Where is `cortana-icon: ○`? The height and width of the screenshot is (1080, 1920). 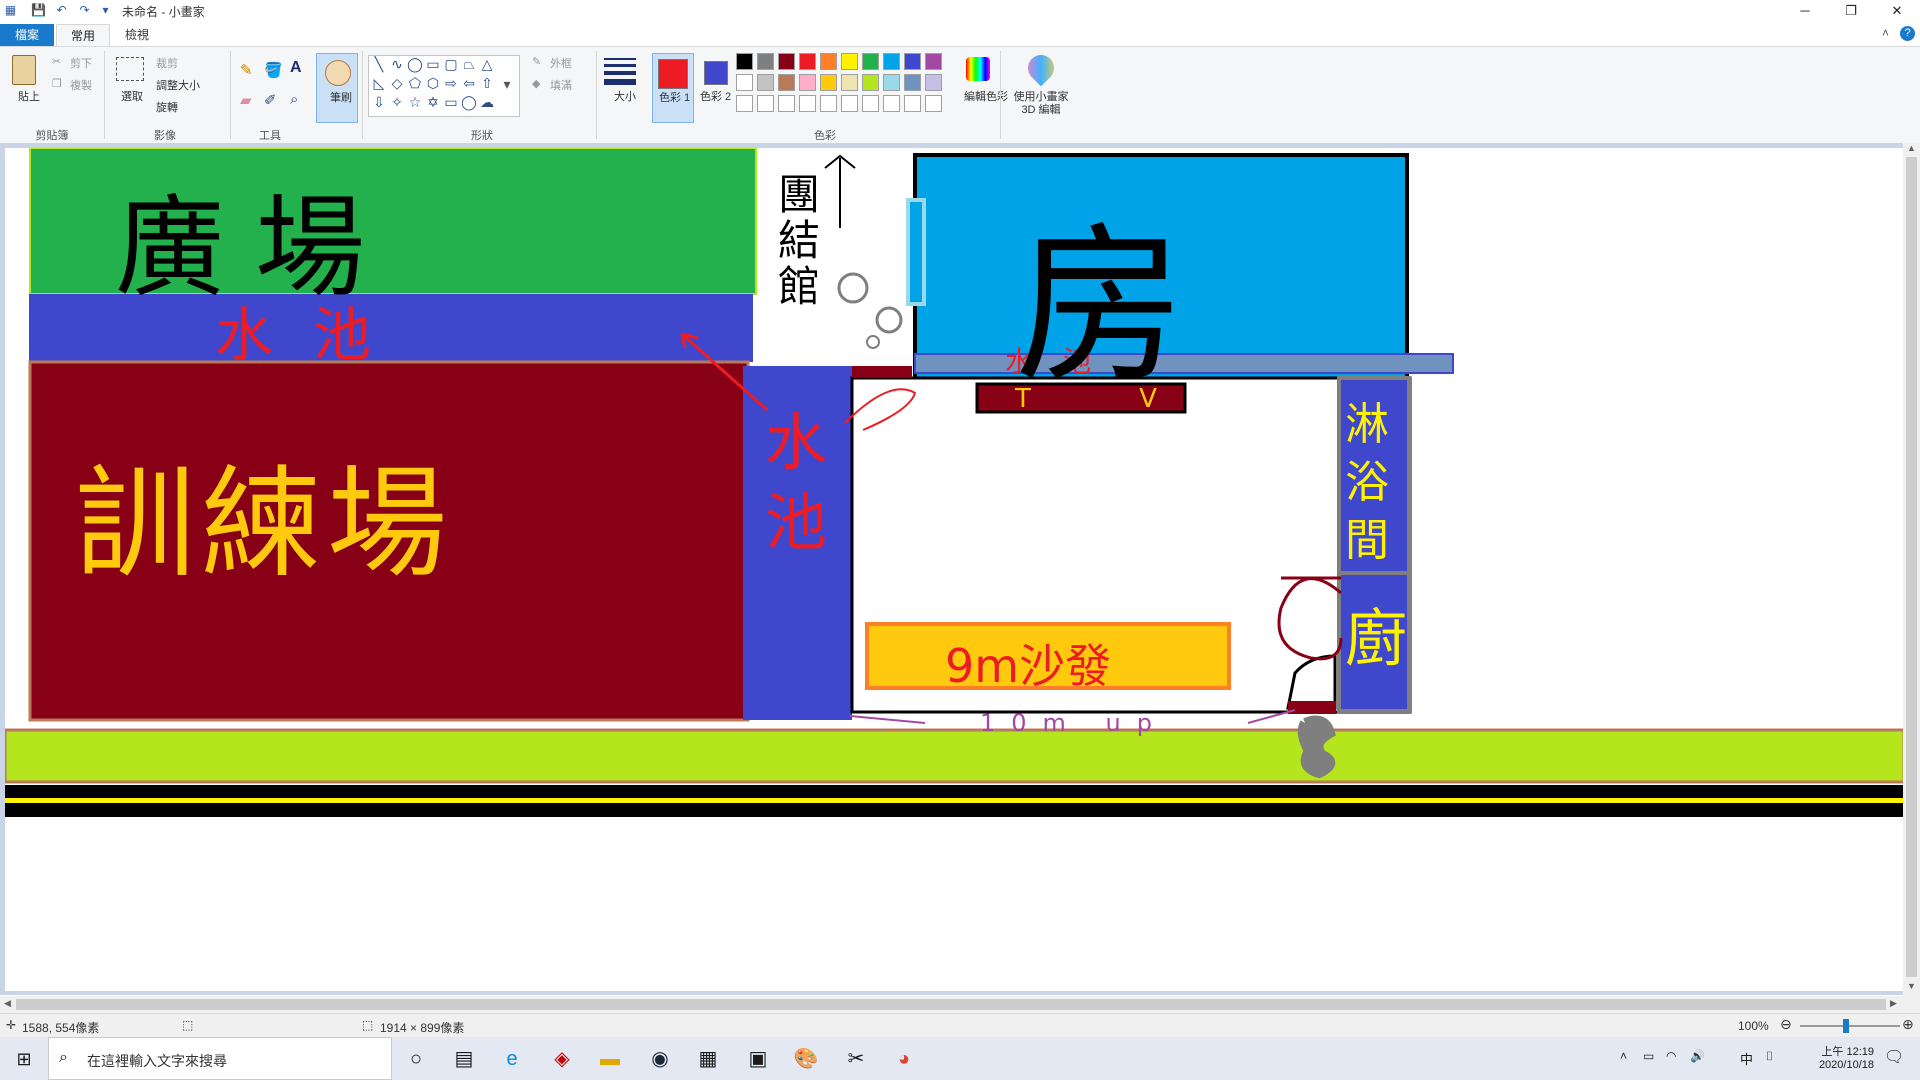
cortana-icon: ○ is located at coordinates (416, 1059).